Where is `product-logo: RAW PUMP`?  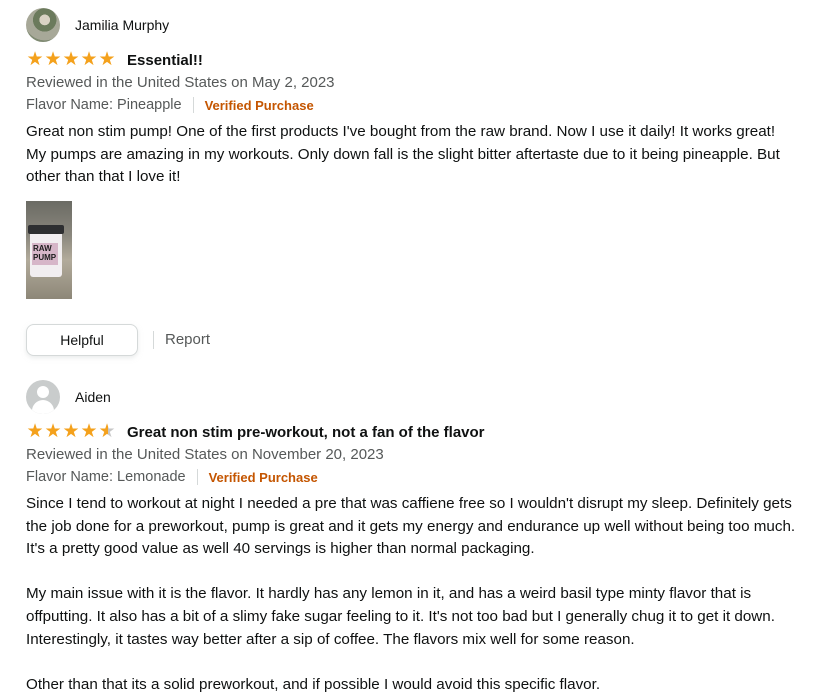 product-logo: RAW PUMP is located at coordinates (45, 252).